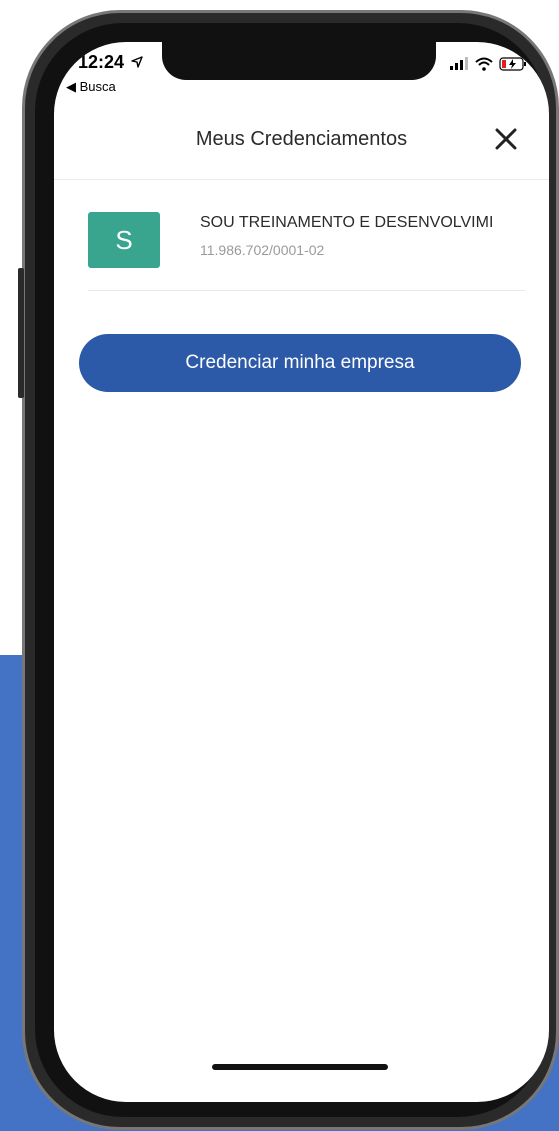 Image resolution: width=559 pixels, height=1131 pixels. What do you see at coordinates (21, 333) in the screenshot?
I see `phone-side-button` at bounding box center [21, 333].